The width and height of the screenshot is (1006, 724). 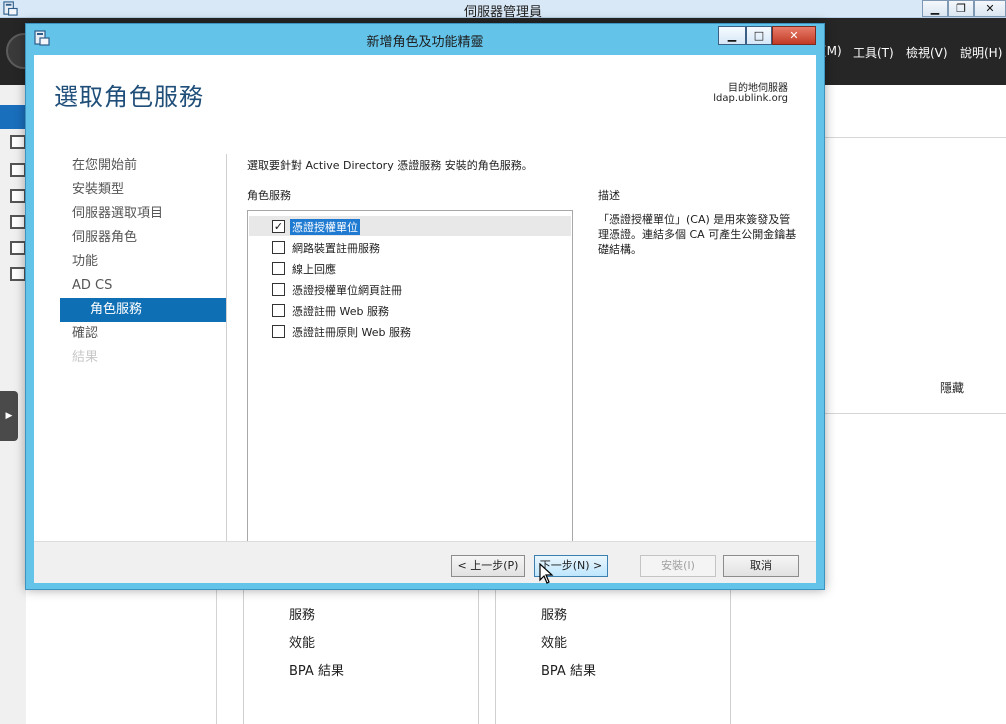 What do you see at coordinates (9, 416) in the screenshot?
I see `sidebar-expand-icon: ▶` at bounding box center [9, 416].